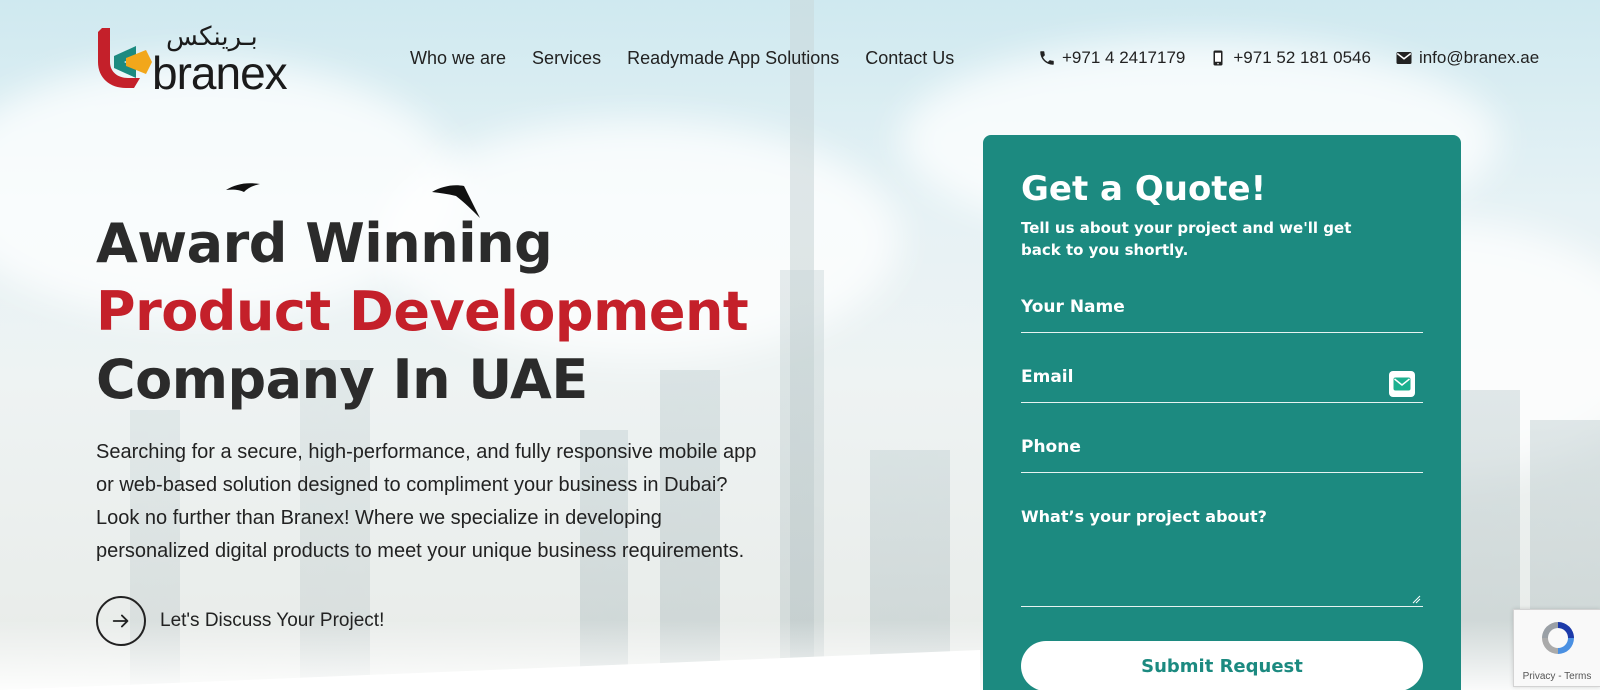 The width and height of the screenshot is (1600, 690). Describe the element at coordinates (1124, 57) in the screenshot. I see `phone-number: +971 4 2417179` at that location.